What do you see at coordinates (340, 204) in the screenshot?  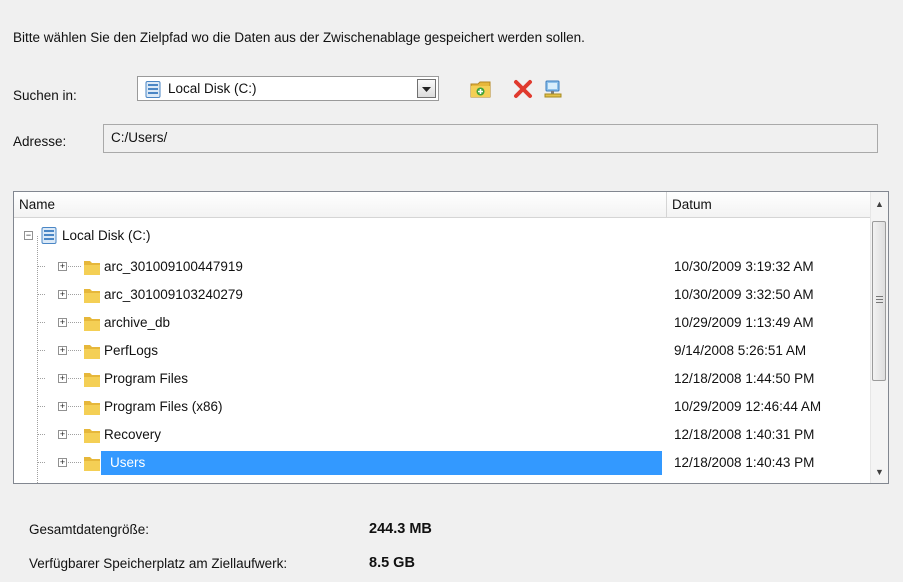 I see `column-header-name: Name` at bounding box center [340, 204].